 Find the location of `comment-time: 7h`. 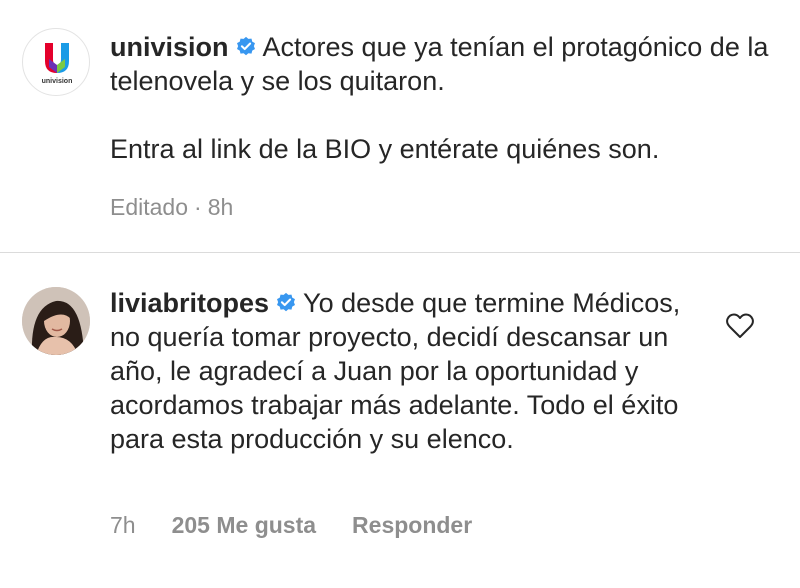

comment-time: 7h is located at coordinates (123, 525).